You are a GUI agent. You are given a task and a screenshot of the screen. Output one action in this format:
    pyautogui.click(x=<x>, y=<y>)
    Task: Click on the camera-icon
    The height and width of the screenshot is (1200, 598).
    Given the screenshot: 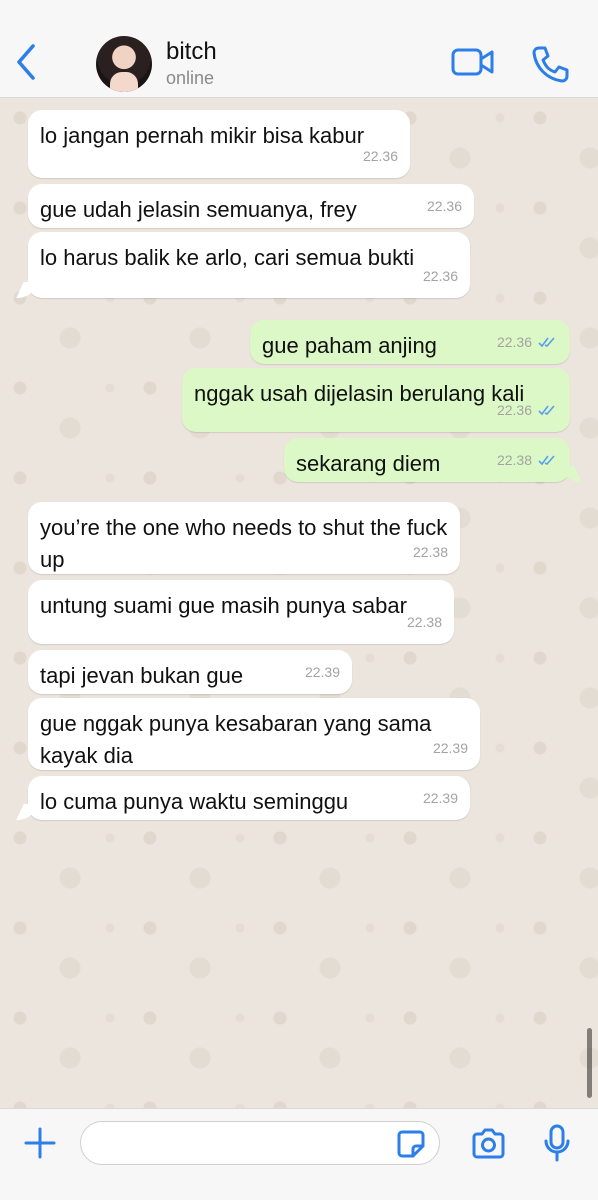 What is the action you would take?
    pyautogui.click(x=488, y=1143)
    